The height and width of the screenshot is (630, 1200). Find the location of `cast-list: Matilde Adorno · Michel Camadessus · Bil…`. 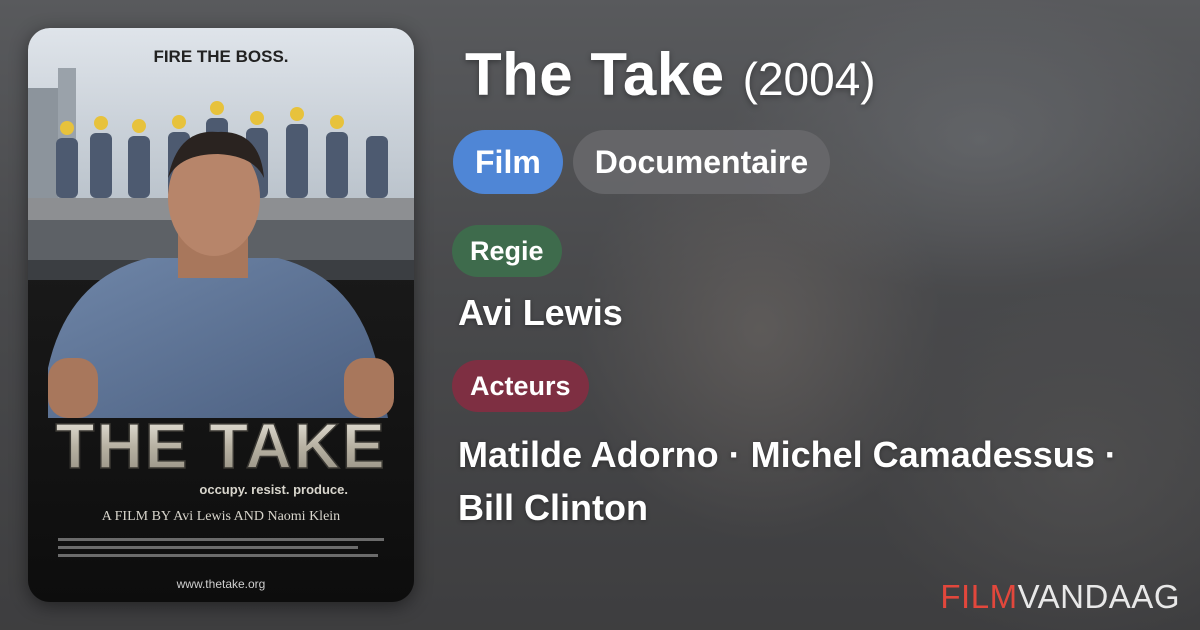

cast-list: Matilde Adorno · Michel Camadessus · Bil… is located at coordinates (818, 481).